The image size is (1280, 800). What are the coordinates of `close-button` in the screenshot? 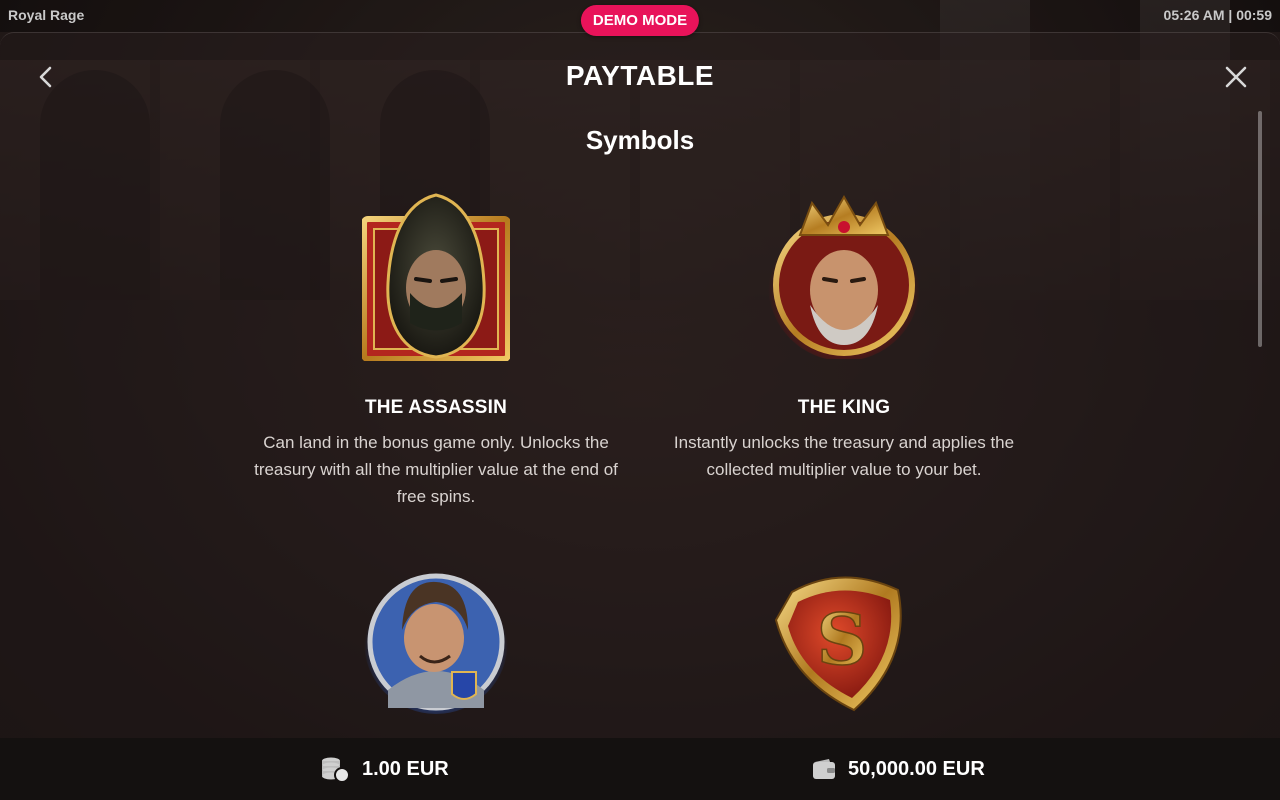 It's located at (1236, 77).